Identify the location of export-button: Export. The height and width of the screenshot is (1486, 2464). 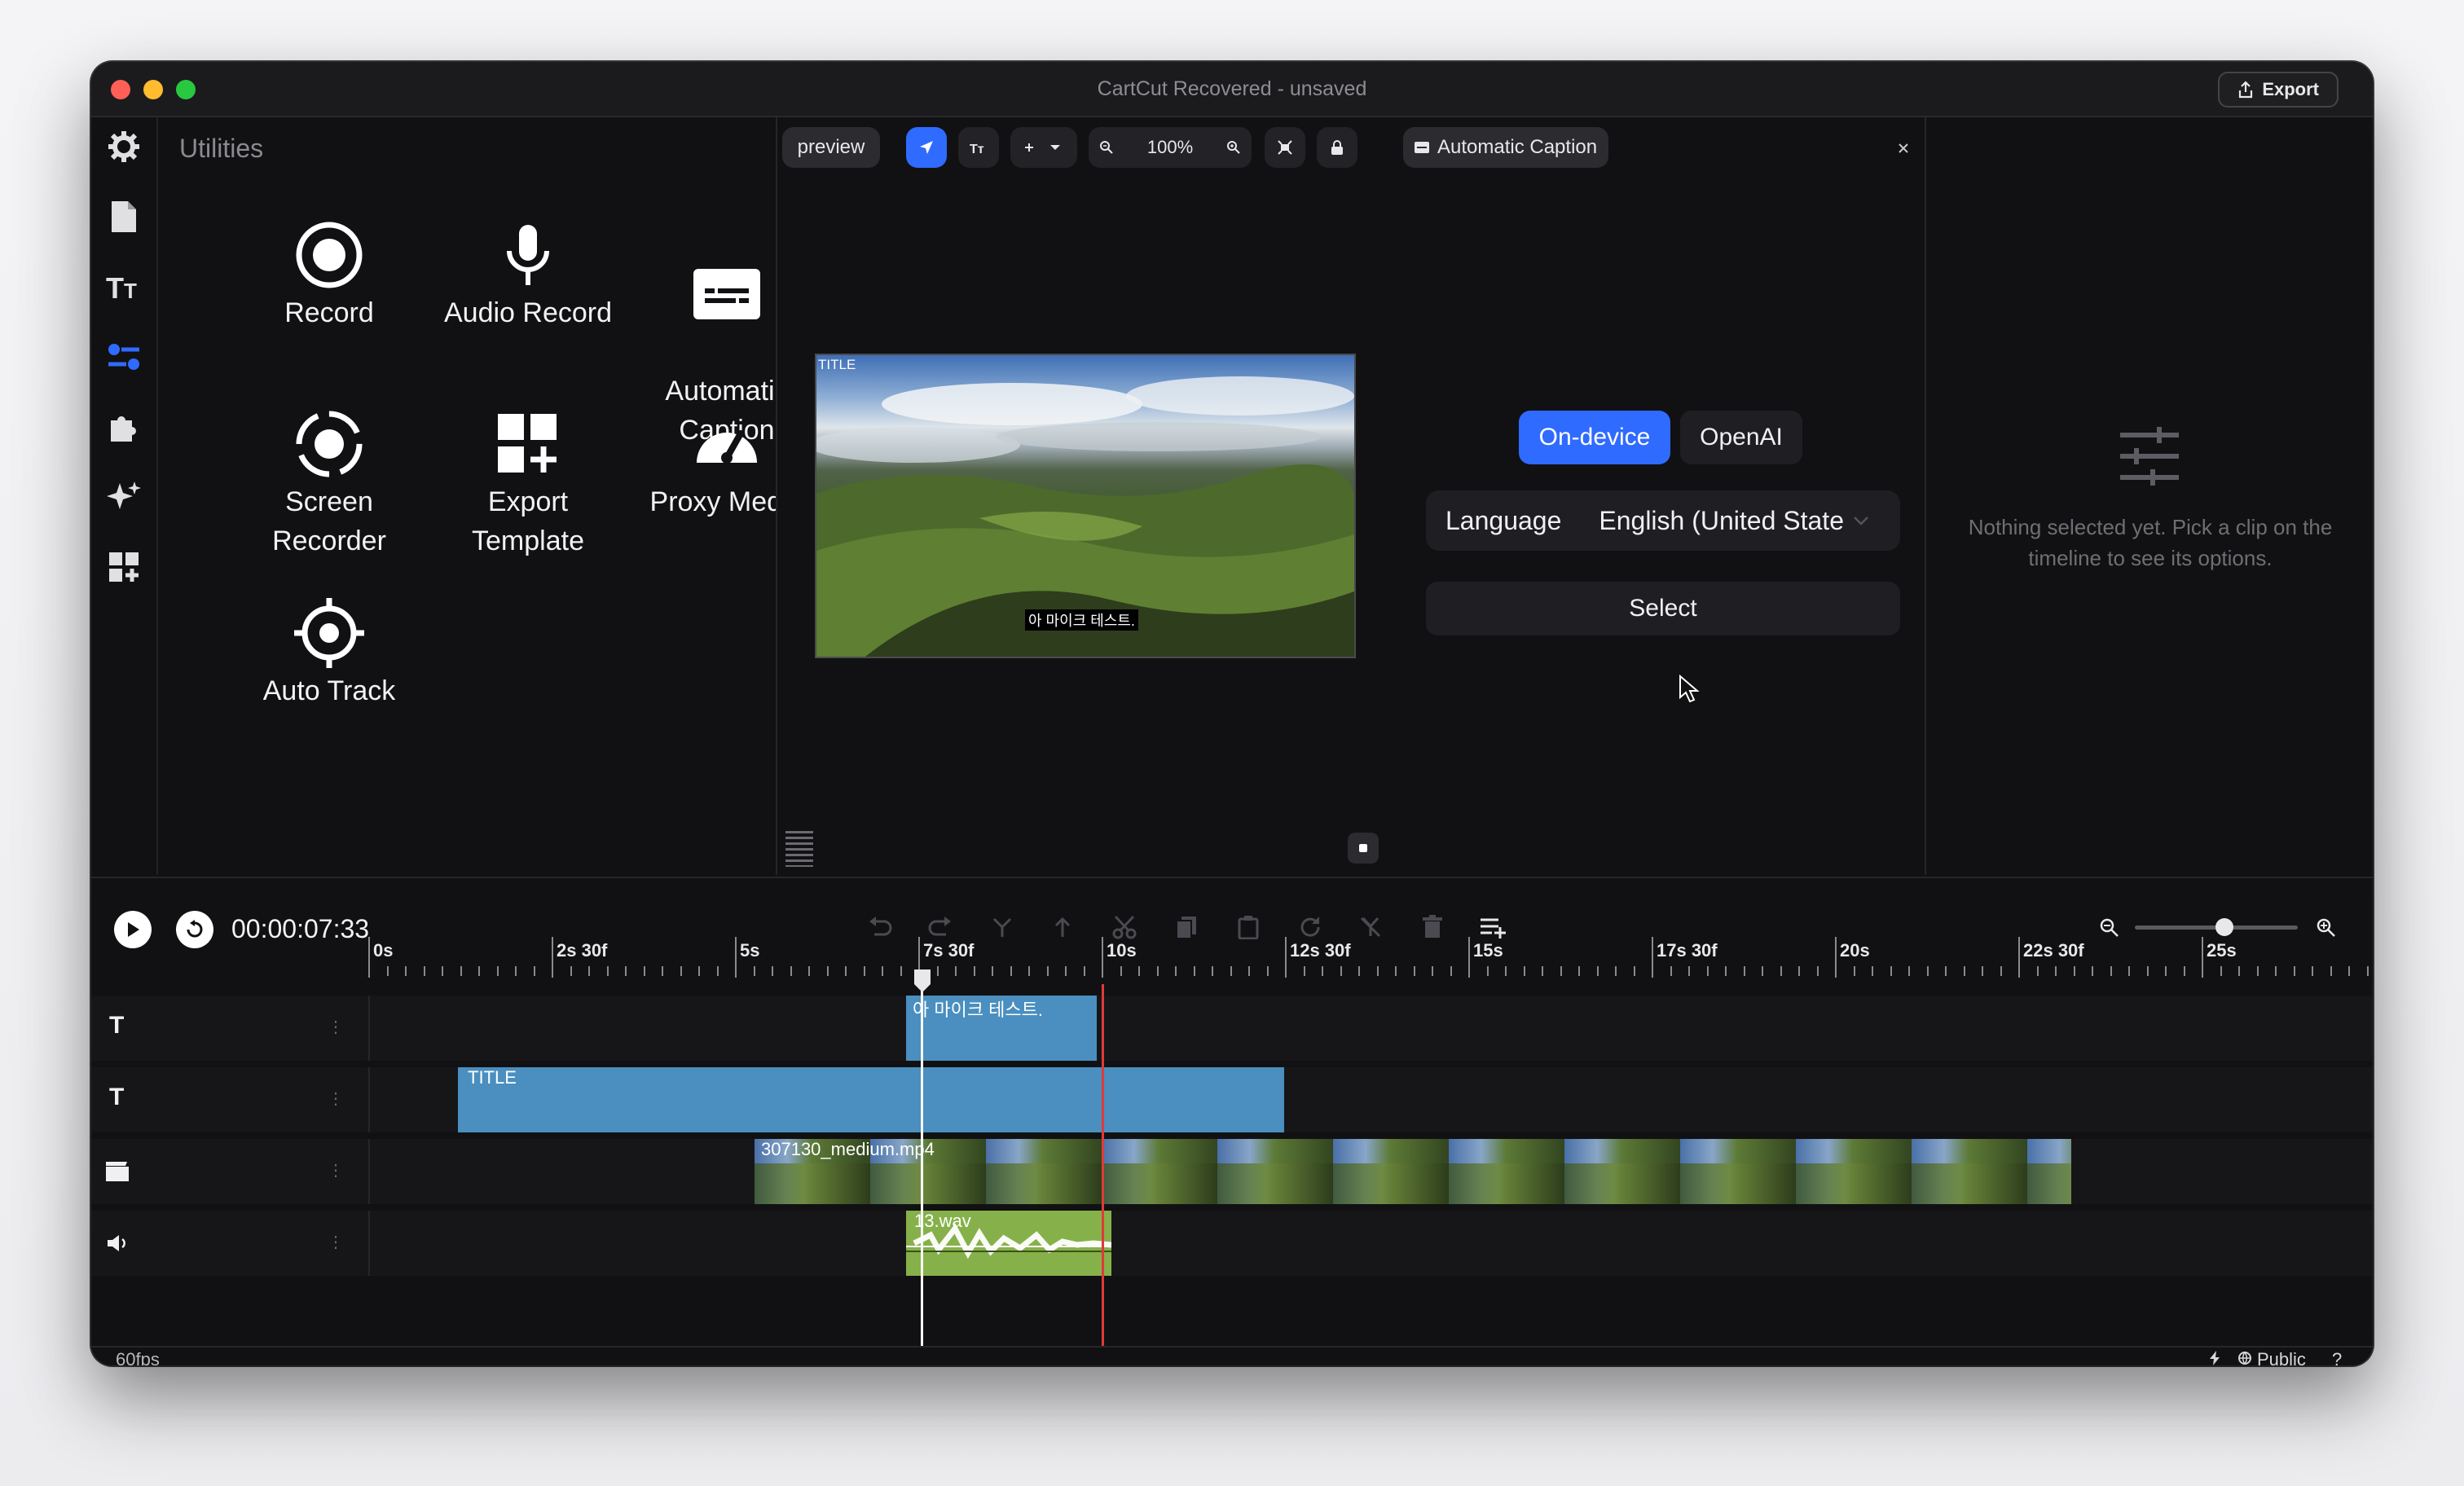
(2278, 90).